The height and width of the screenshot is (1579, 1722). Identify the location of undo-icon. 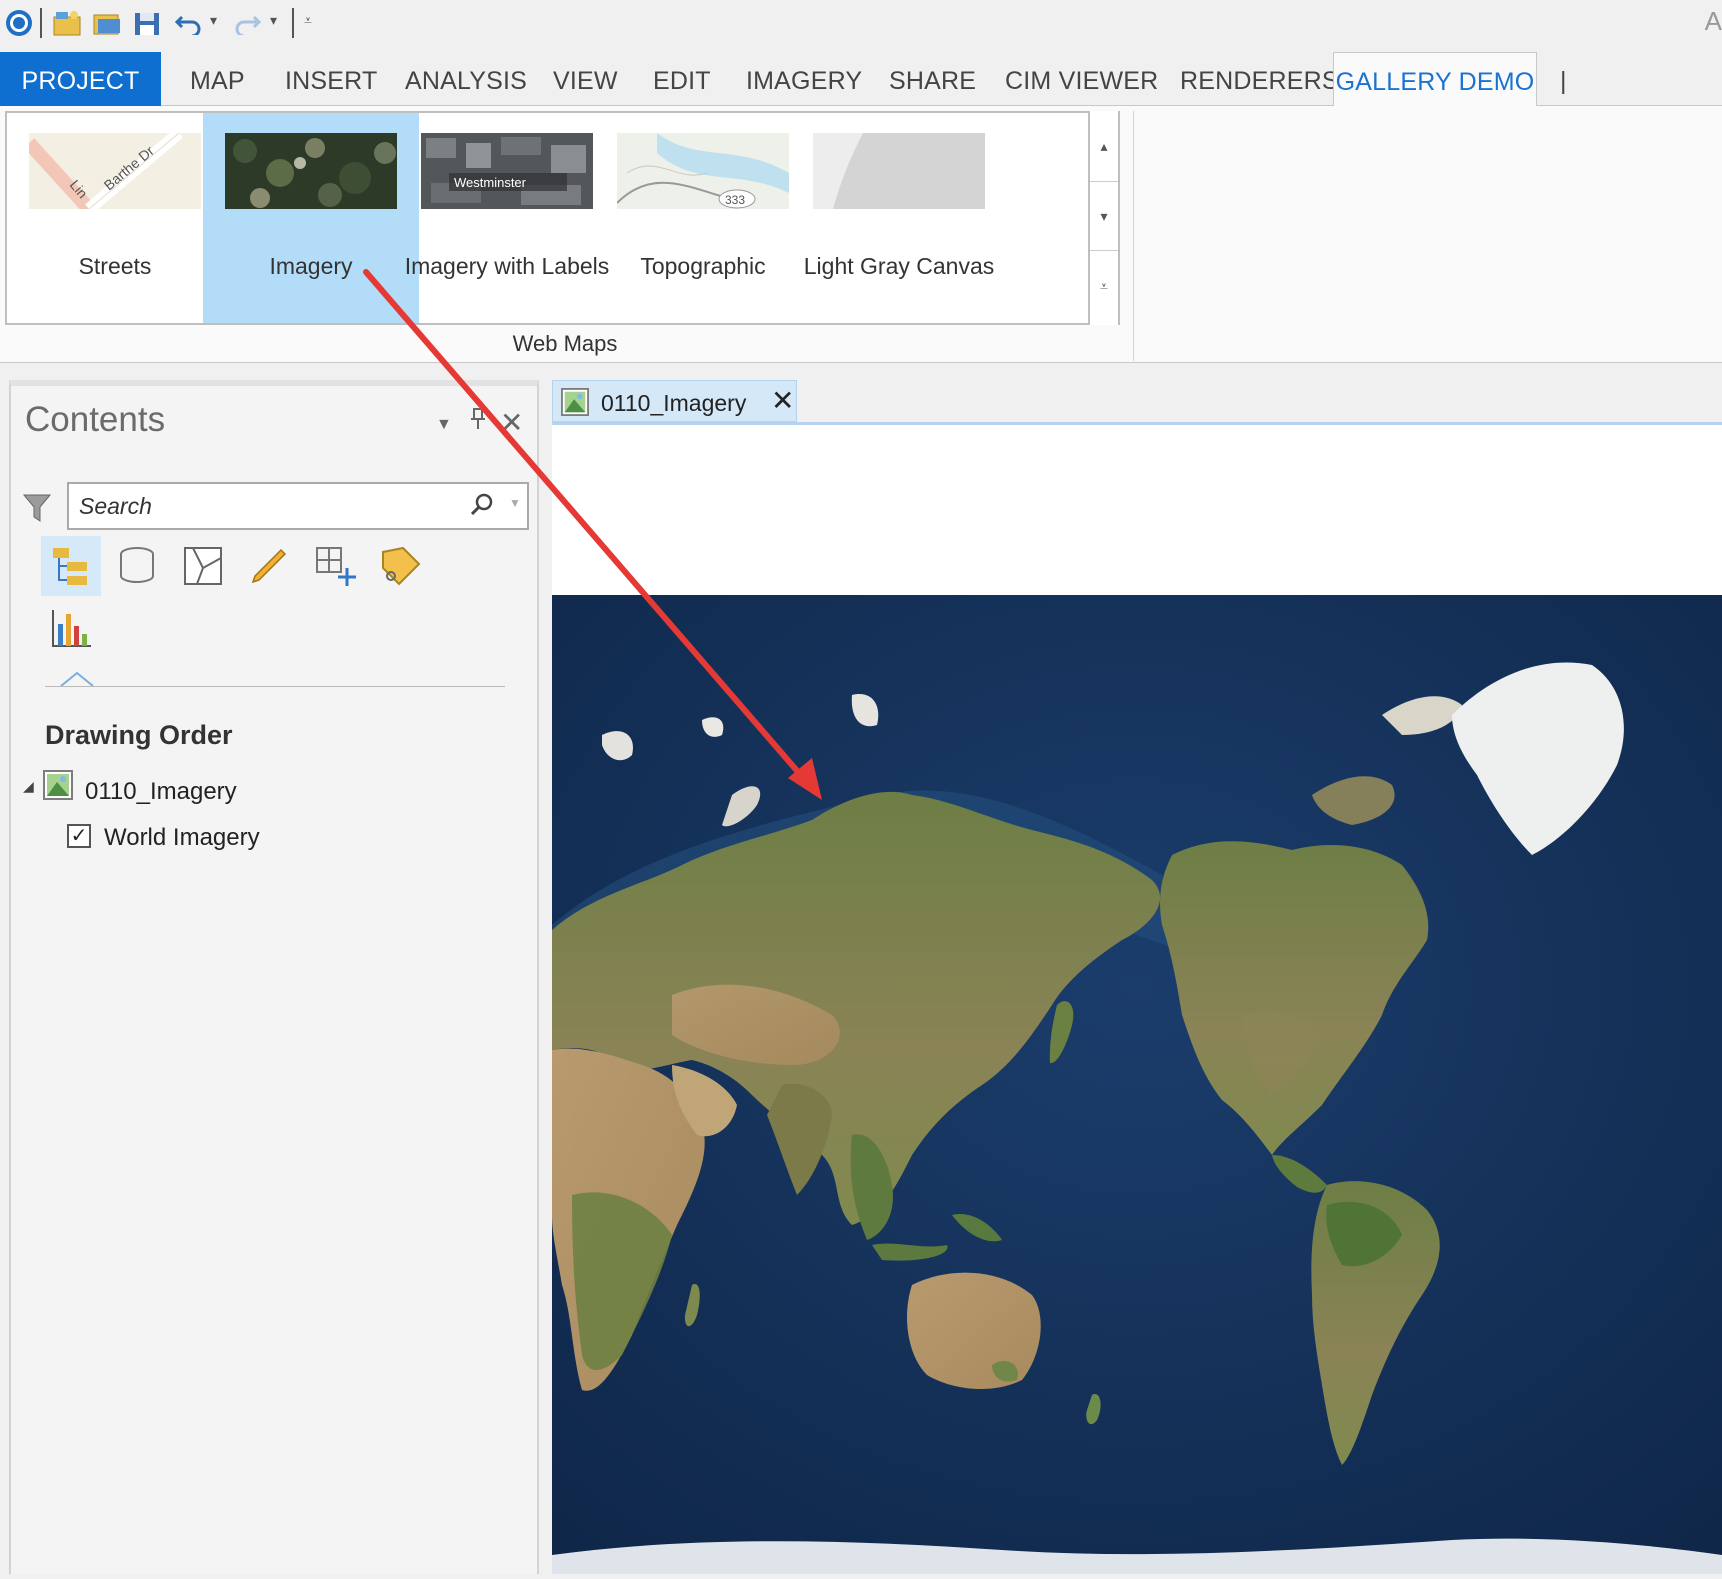
(189, 23).